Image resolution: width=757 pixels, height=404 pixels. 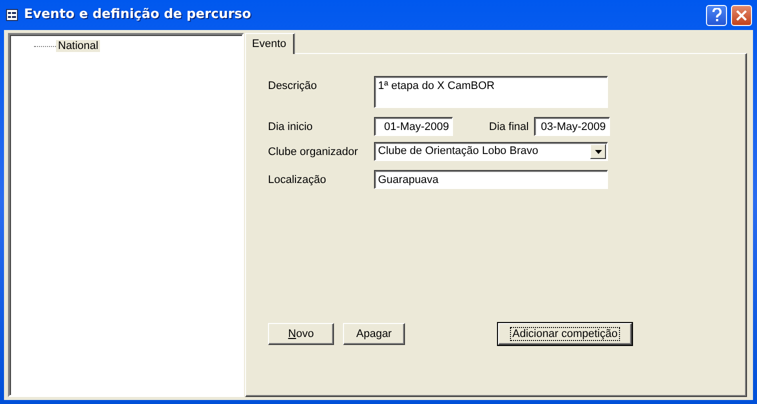 I want to click on tab: Evento, so click(x=270, y=43).